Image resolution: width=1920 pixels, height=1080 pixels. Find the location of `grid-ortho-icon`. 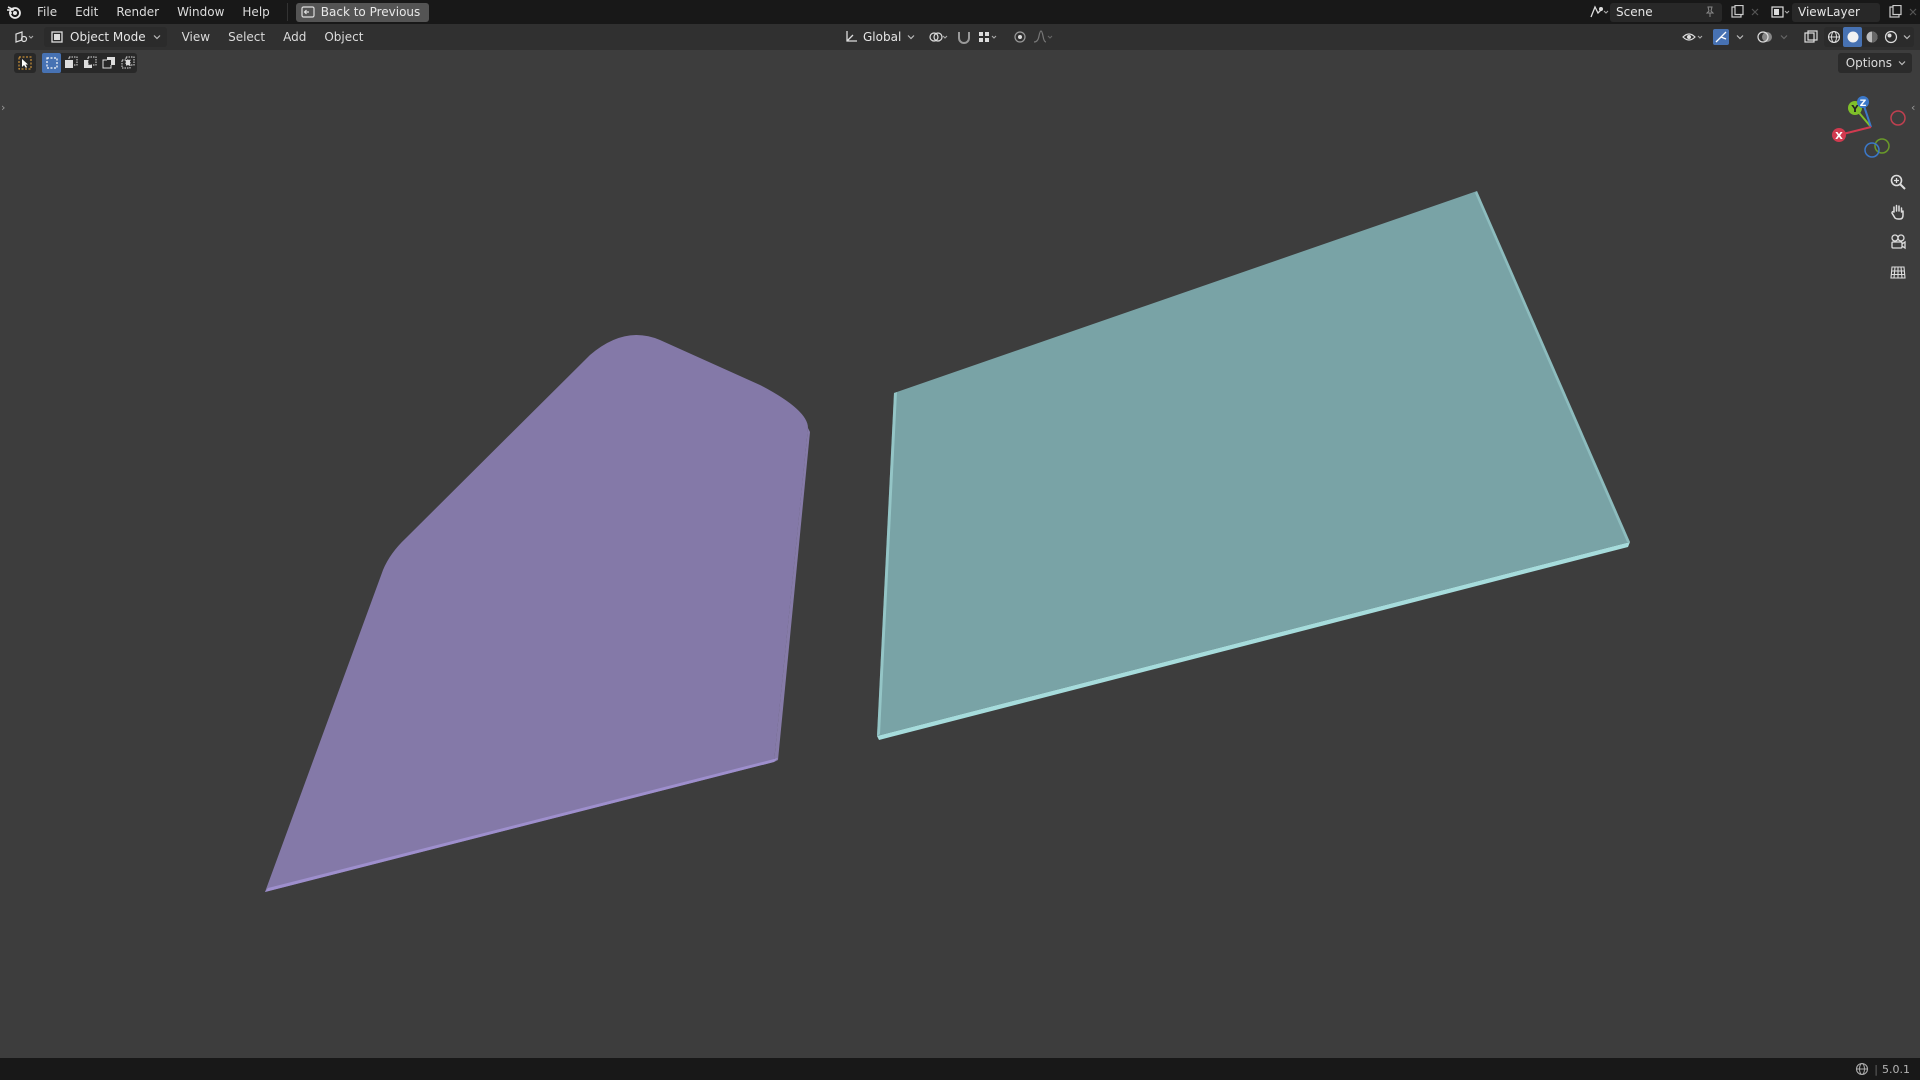

grid-ortho-icon is located at coordinates (1898, 272).